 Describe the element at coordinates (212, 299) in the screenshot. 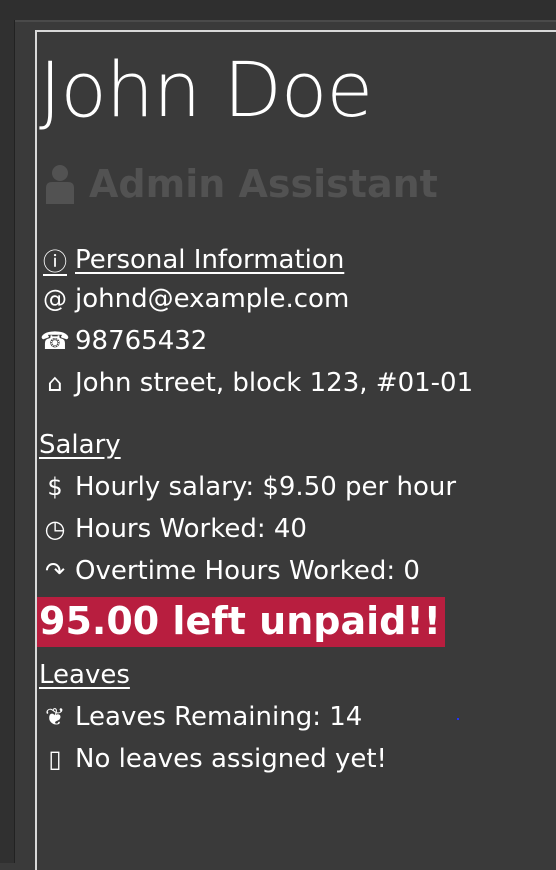

I see `email-value: johnd@example.com` at that location.